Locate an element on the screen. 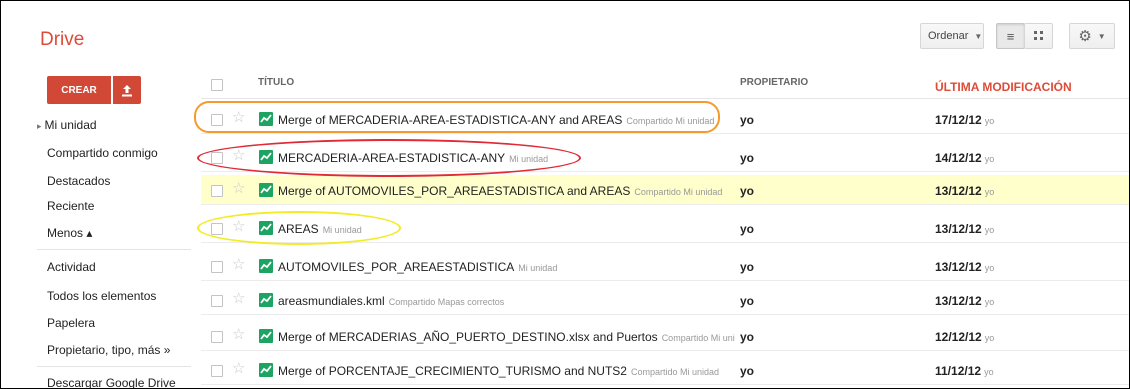  file-name: AREAS Mi unidad is located at coordinates (320, 229).